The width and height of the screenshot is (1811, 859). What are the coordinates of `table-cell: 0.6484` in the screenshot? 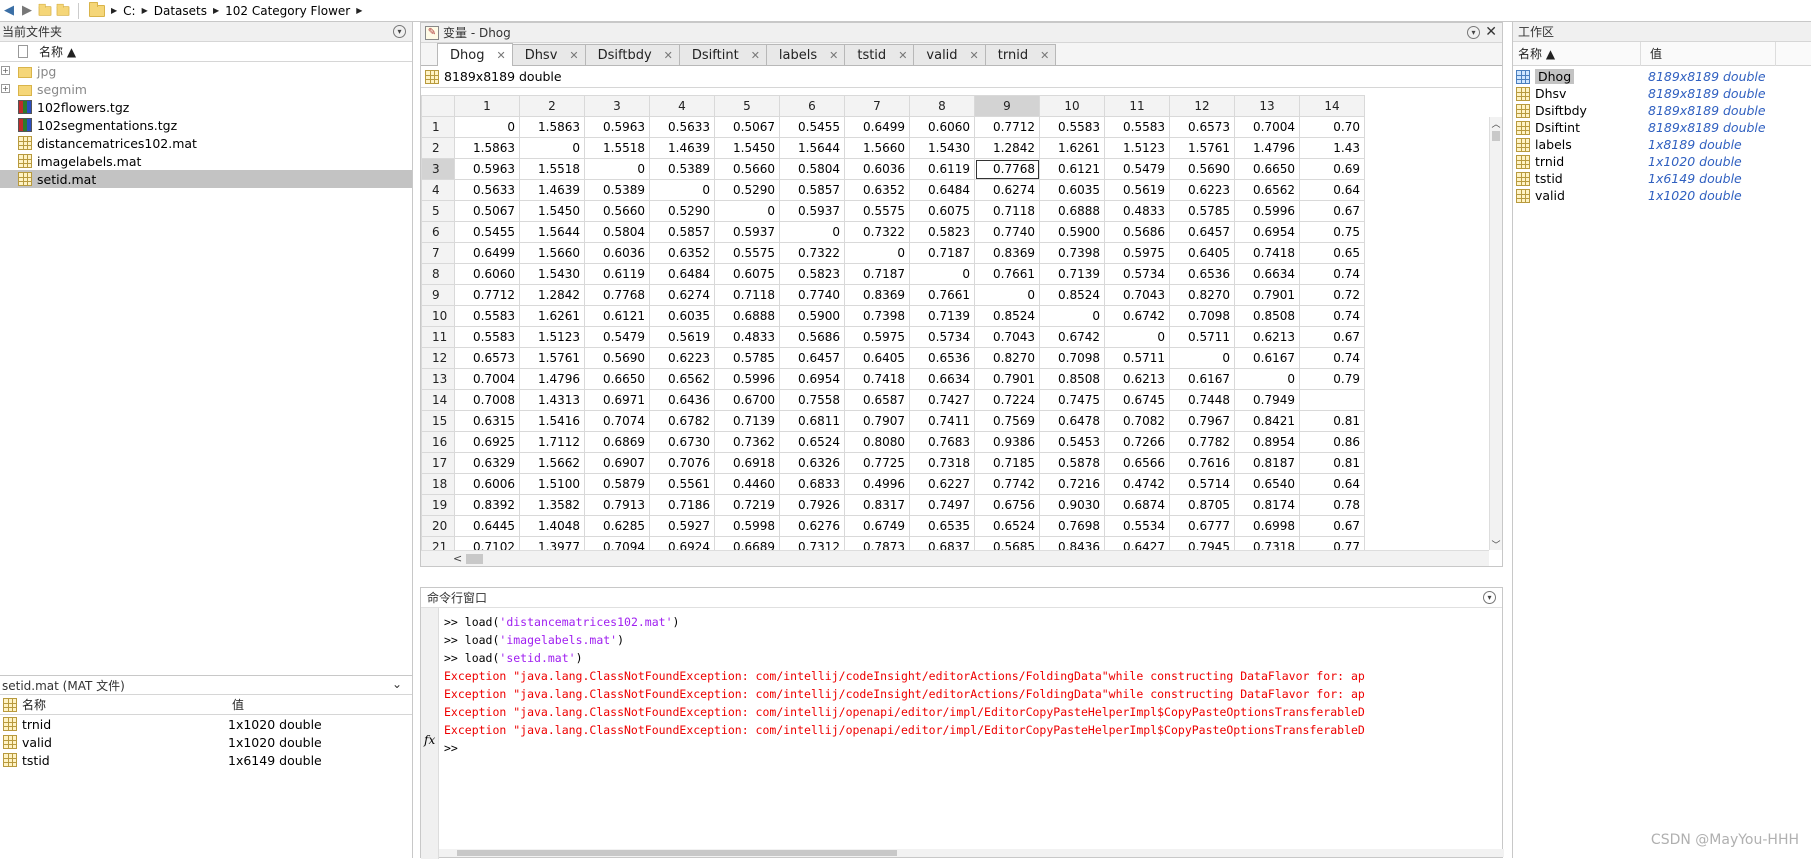 It's located at (942, 190).